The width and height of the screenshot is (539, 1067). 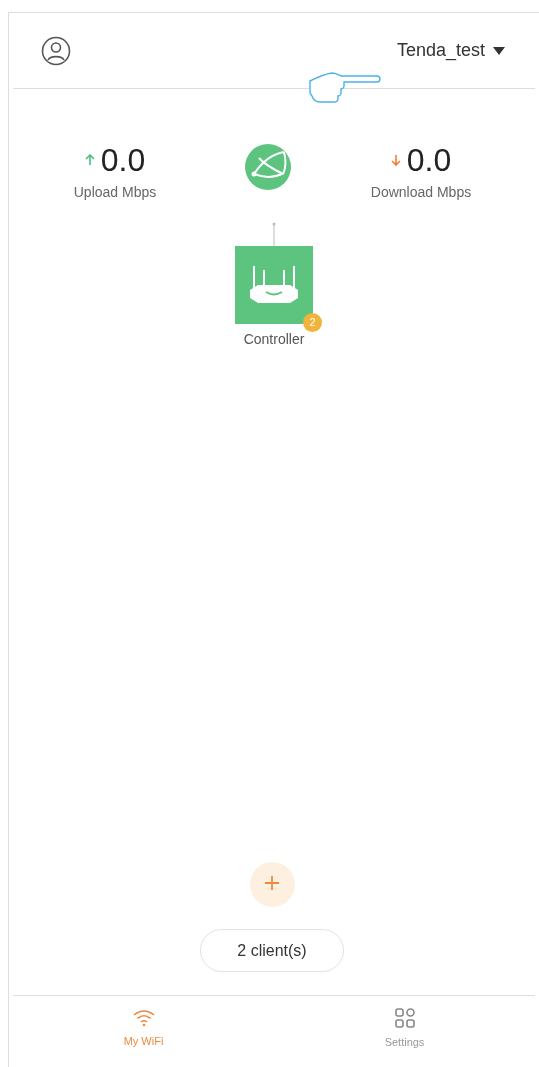 What do you see at coordinates (395, 160) in the screenshot?
I see `down-arrow-icon` at bounding box center [395, 160].